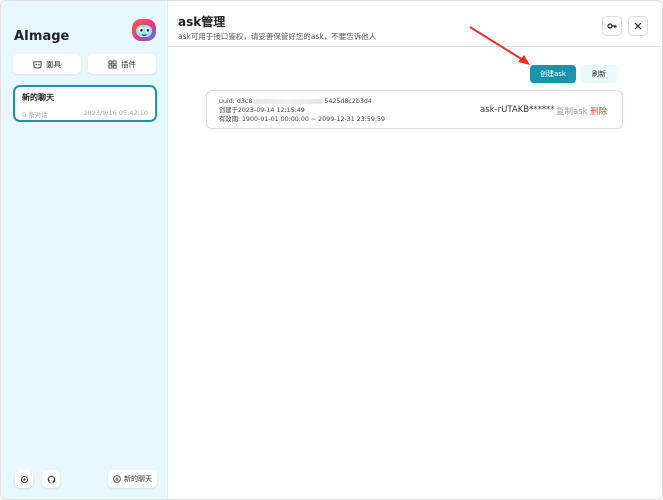 The width and height of the screenshot is (663, 500). What do you see at coordinates (128, 64) in the screenshot?
I see `plugin-button-label: 插件` at bounding box center [128, 64].